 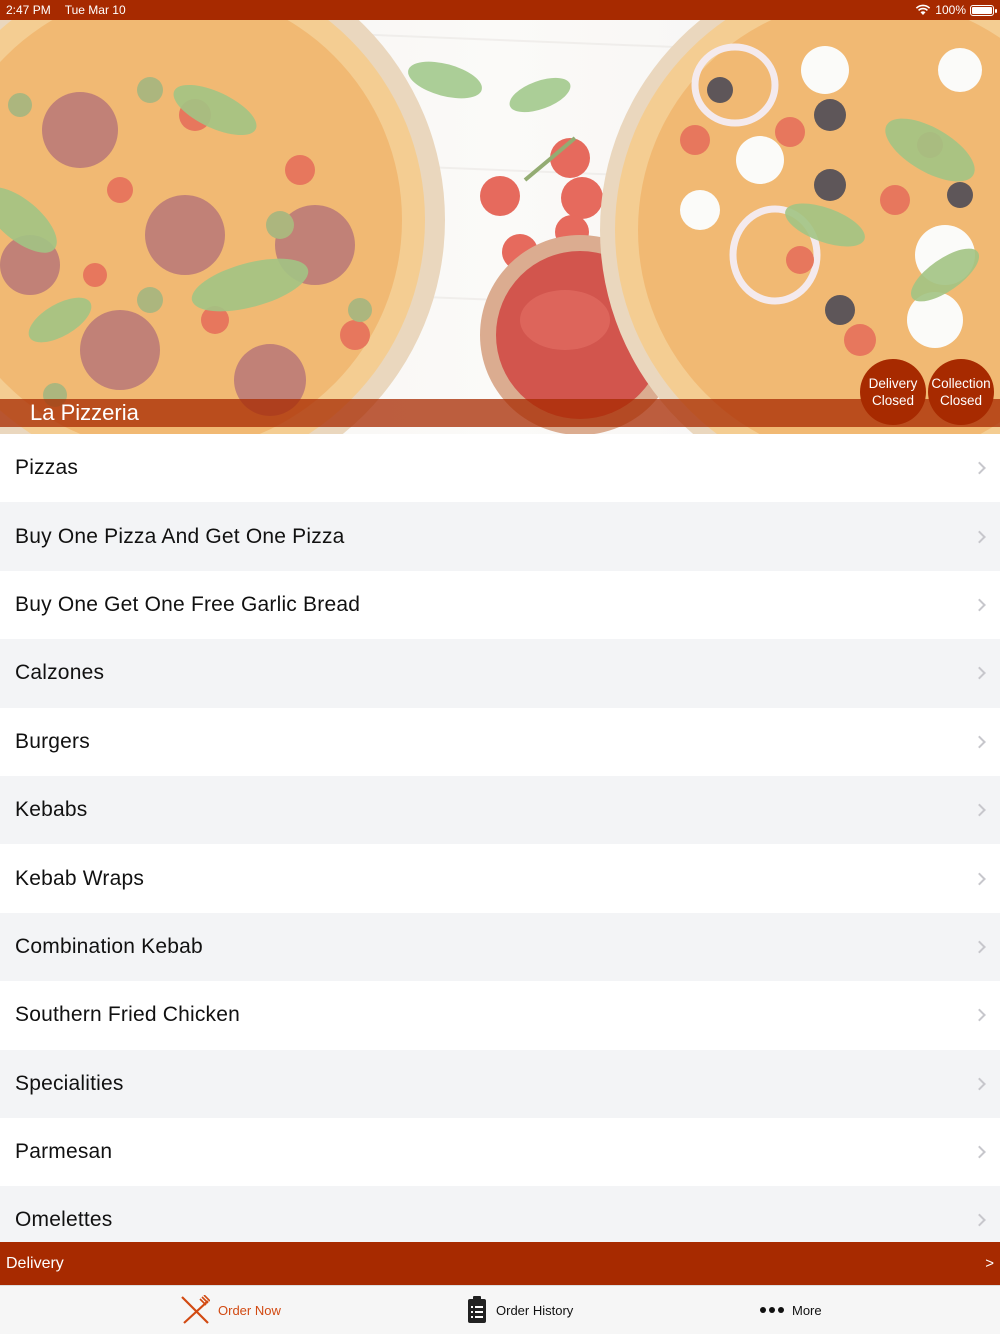 What do you see at coordinates (983, 10) in the screenshot?
I see `battery-icon` at bounding box center [983, 10].